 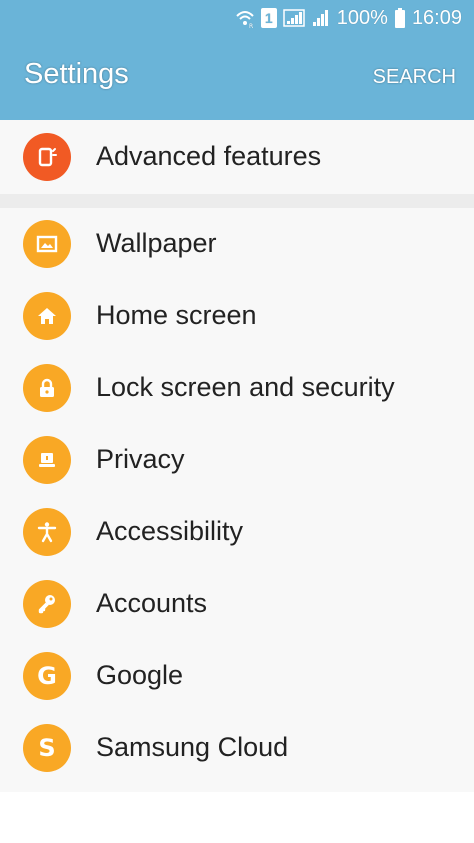 I want to click on settings-item-lock-screen: Lock screen and security, so click(x=237, y=388).